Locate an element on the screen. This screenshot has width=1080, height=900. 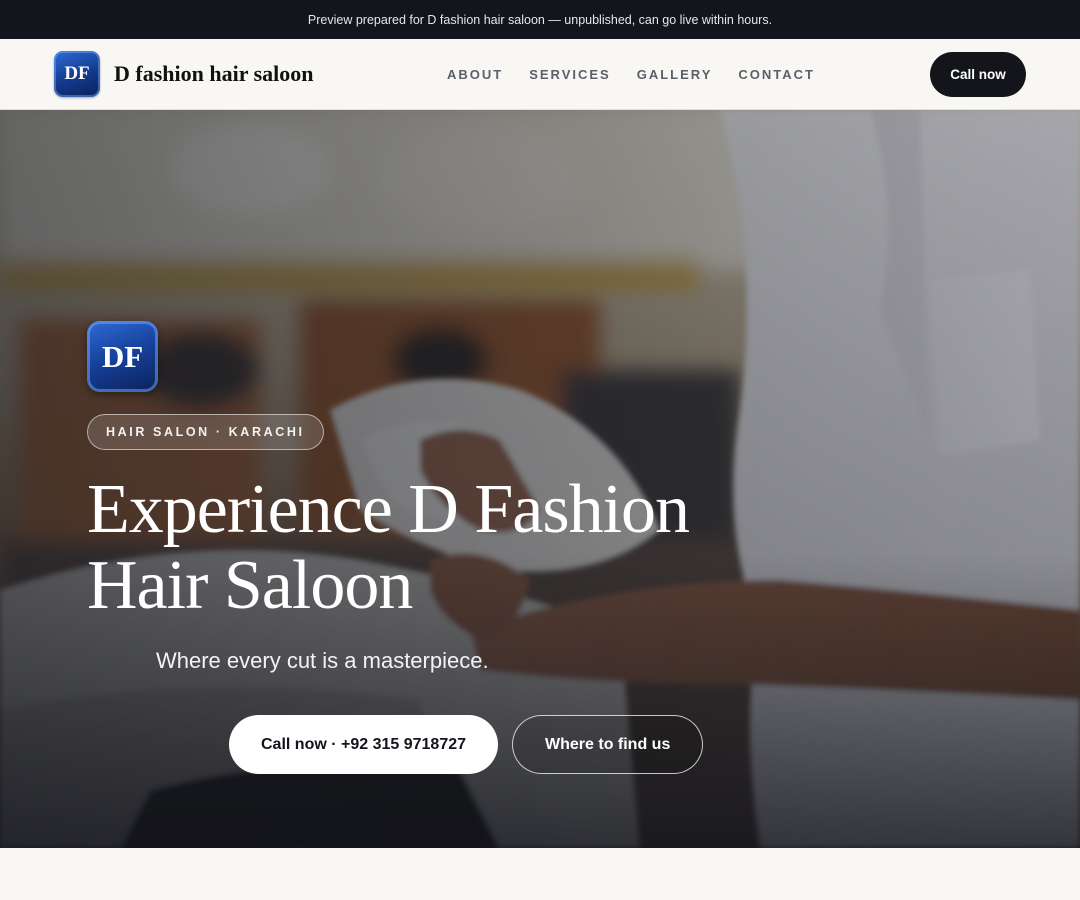
next-section is located at coordinates (540, 874).